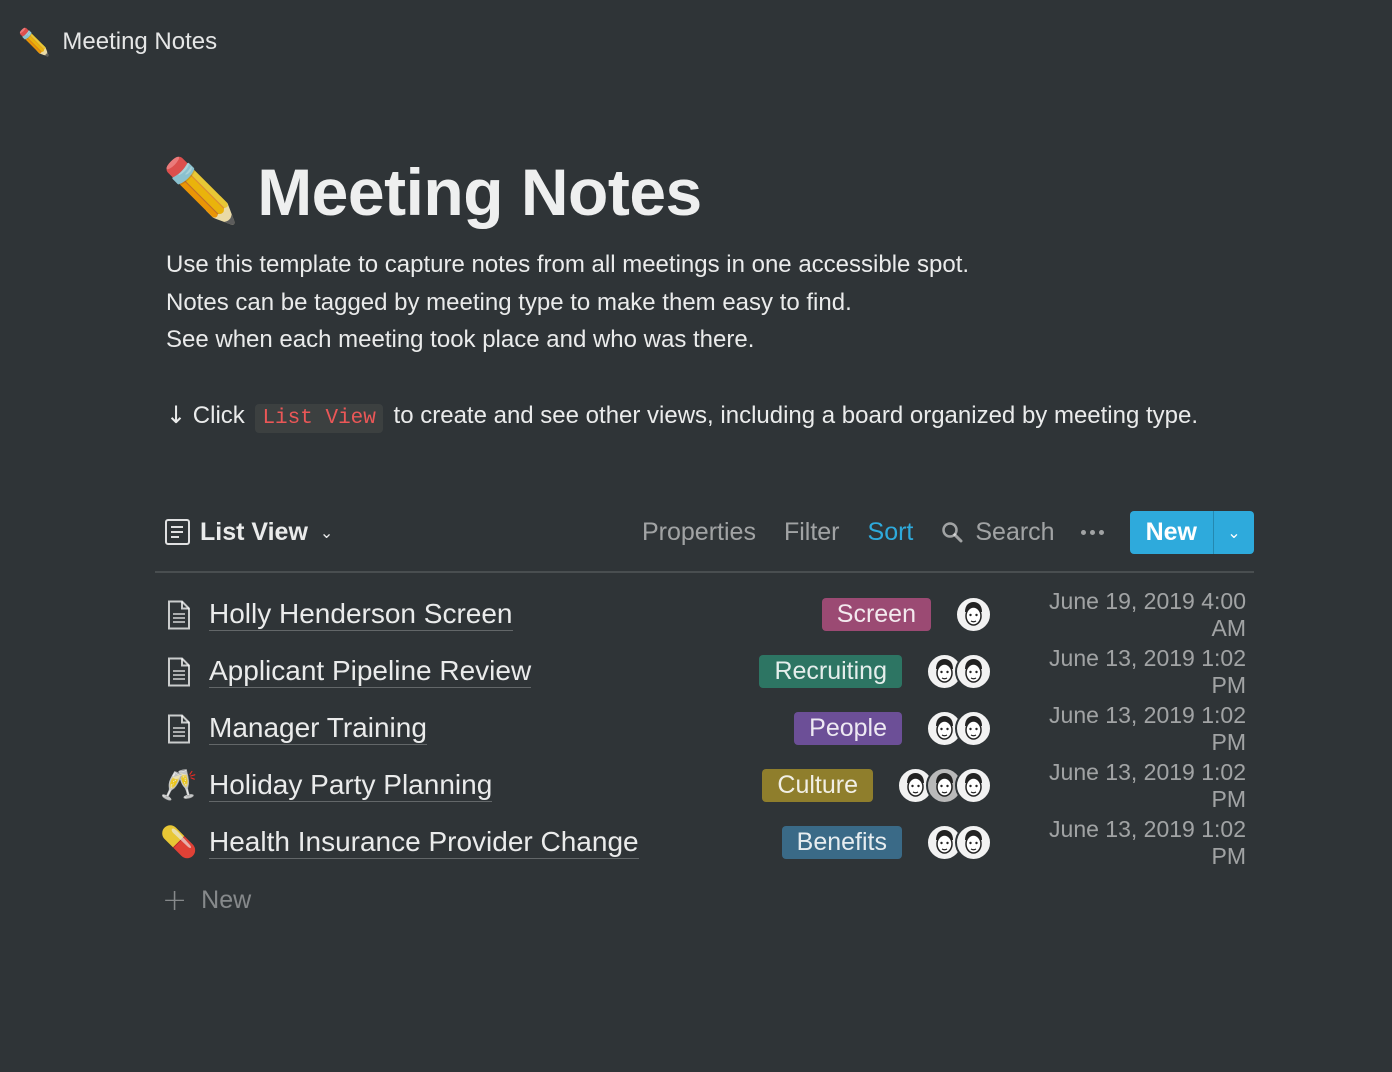 This screenshot has height=1072, width=1392. What do you see at coordinates (1033, 614) in the screenshot?
I see `list-item-properties: Screen June 19, 2019 4:00 AM` at bounding box center [1033, 614].